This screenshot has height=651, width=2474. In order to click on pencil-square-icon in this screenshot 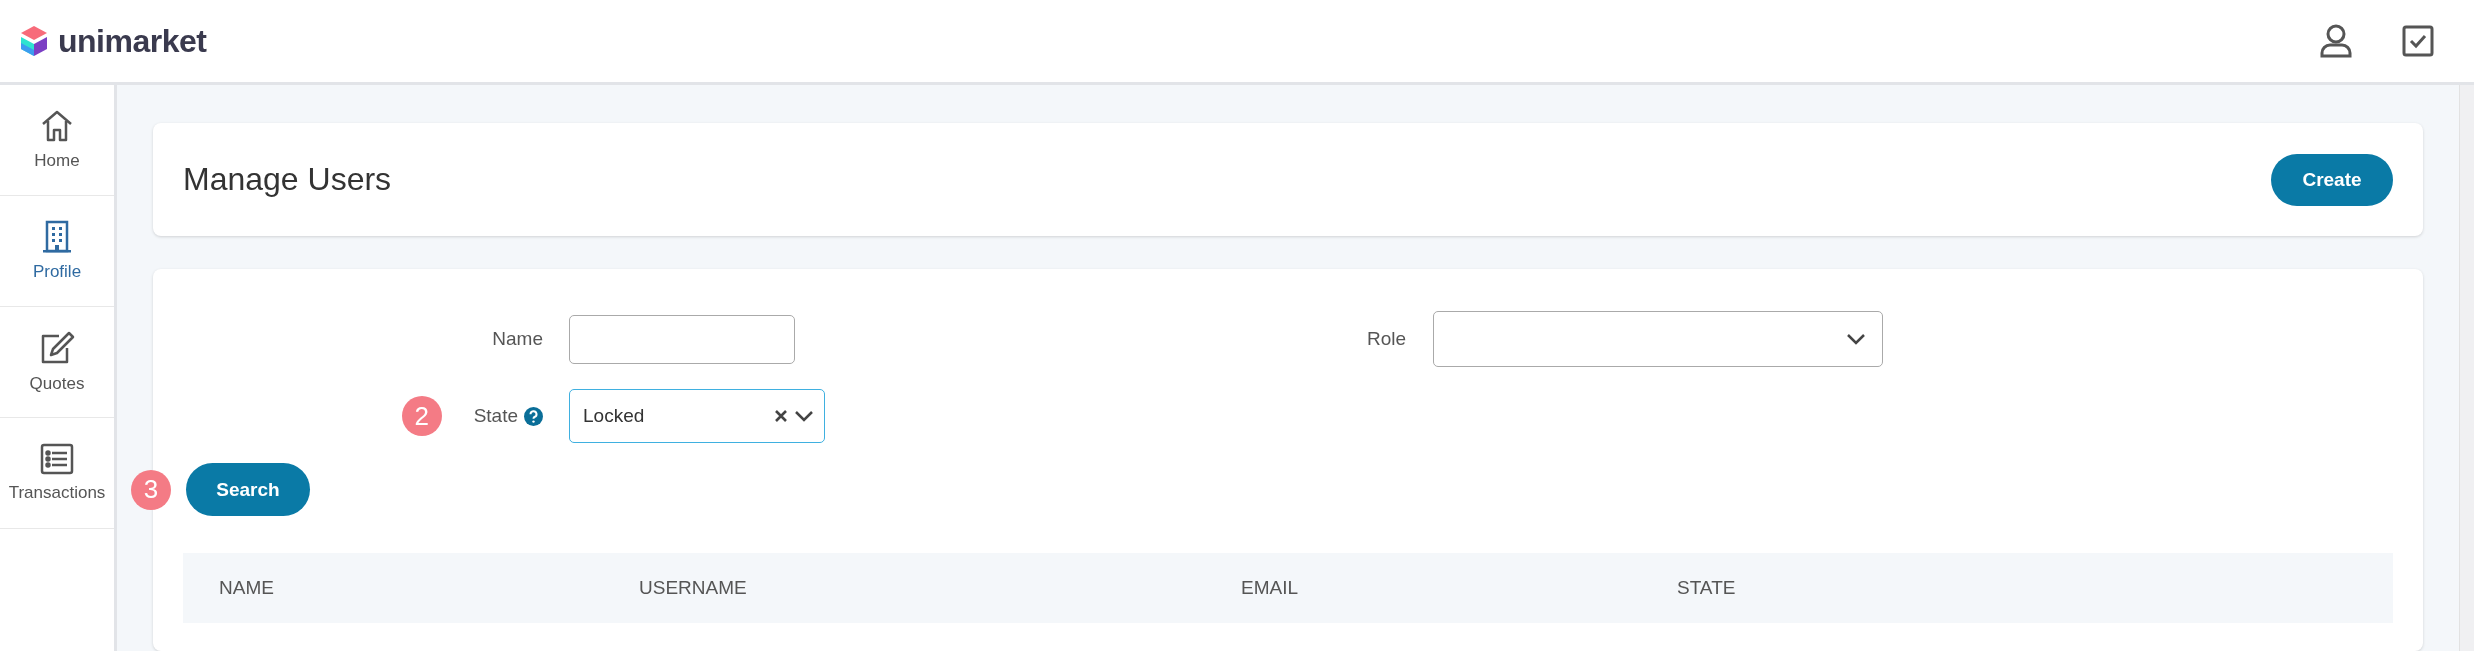, I will do `click(57, 348)`.